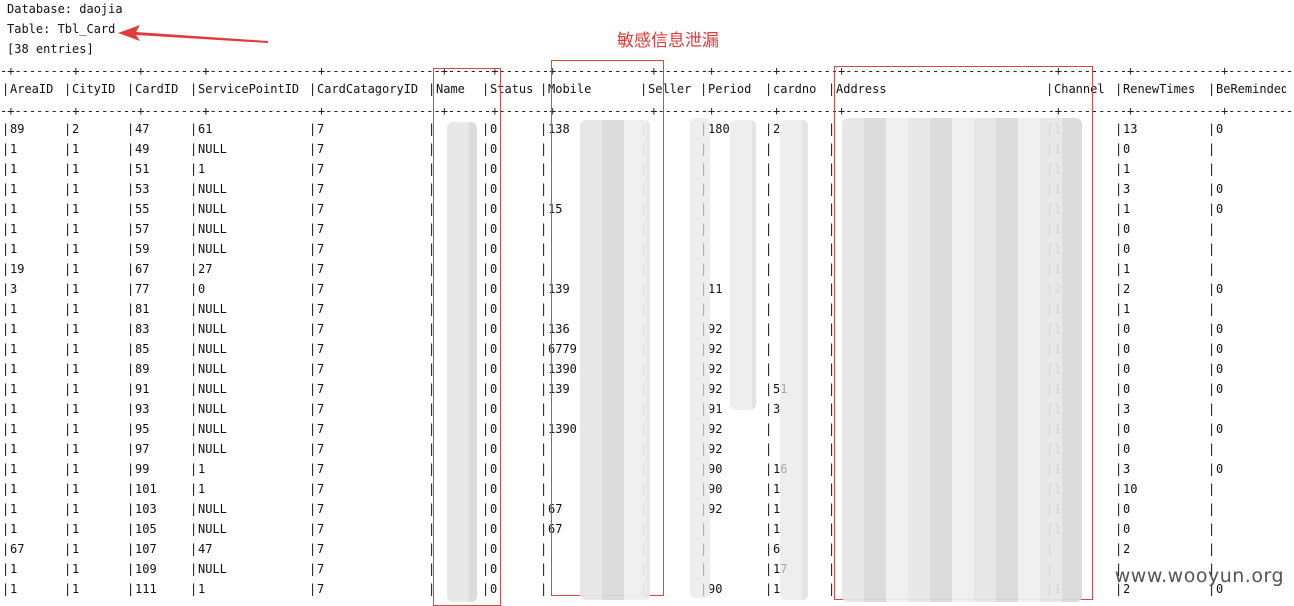  I want to click on table-cell-servicepointid: 0, so click(202, 289).